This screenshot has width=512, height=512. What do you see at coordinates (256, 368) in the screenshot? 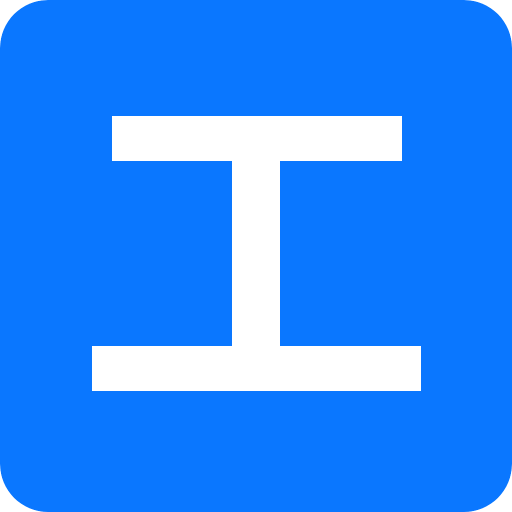
I see `glyph-bottom-bar` at bounding box center [256, 368].